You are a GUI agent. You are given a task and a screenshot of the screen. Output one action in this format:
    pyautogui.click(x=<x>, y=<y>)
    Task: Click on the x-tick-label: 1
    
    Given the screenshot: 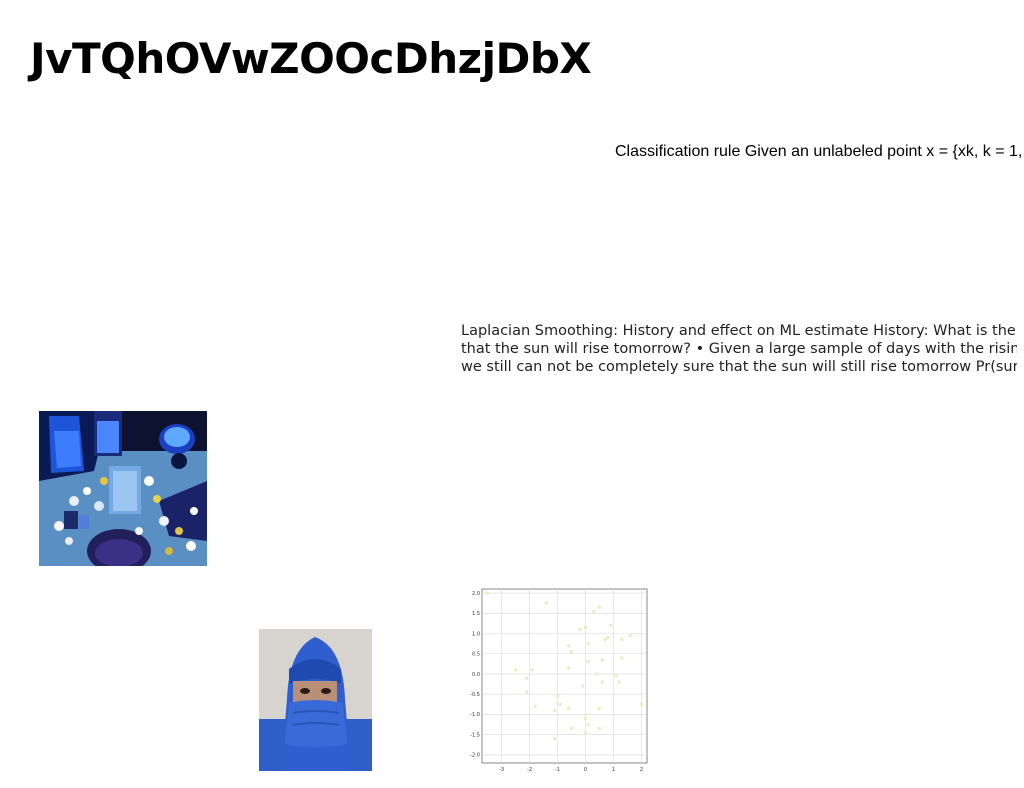 What is the action you would take?
    pyautogui.click(x=613, y=770)
    